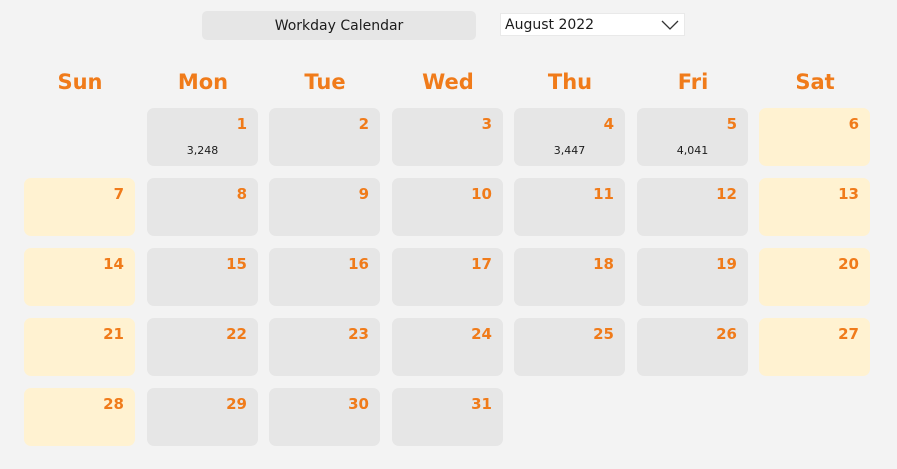 The image size is (897, 469). Describe the element at coordinates (241, 124) in the screenshot. I see `day-number: 1` at that location.